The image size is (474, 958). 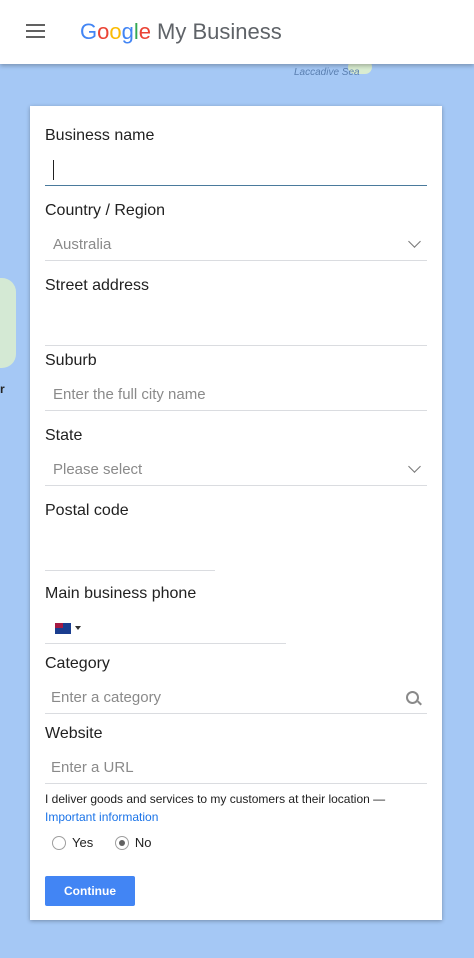 What do you see at coordinates (236, 395) in the screenshot?
I see `suburb-input: Enter the full city name` at bounding box center [236, 395].